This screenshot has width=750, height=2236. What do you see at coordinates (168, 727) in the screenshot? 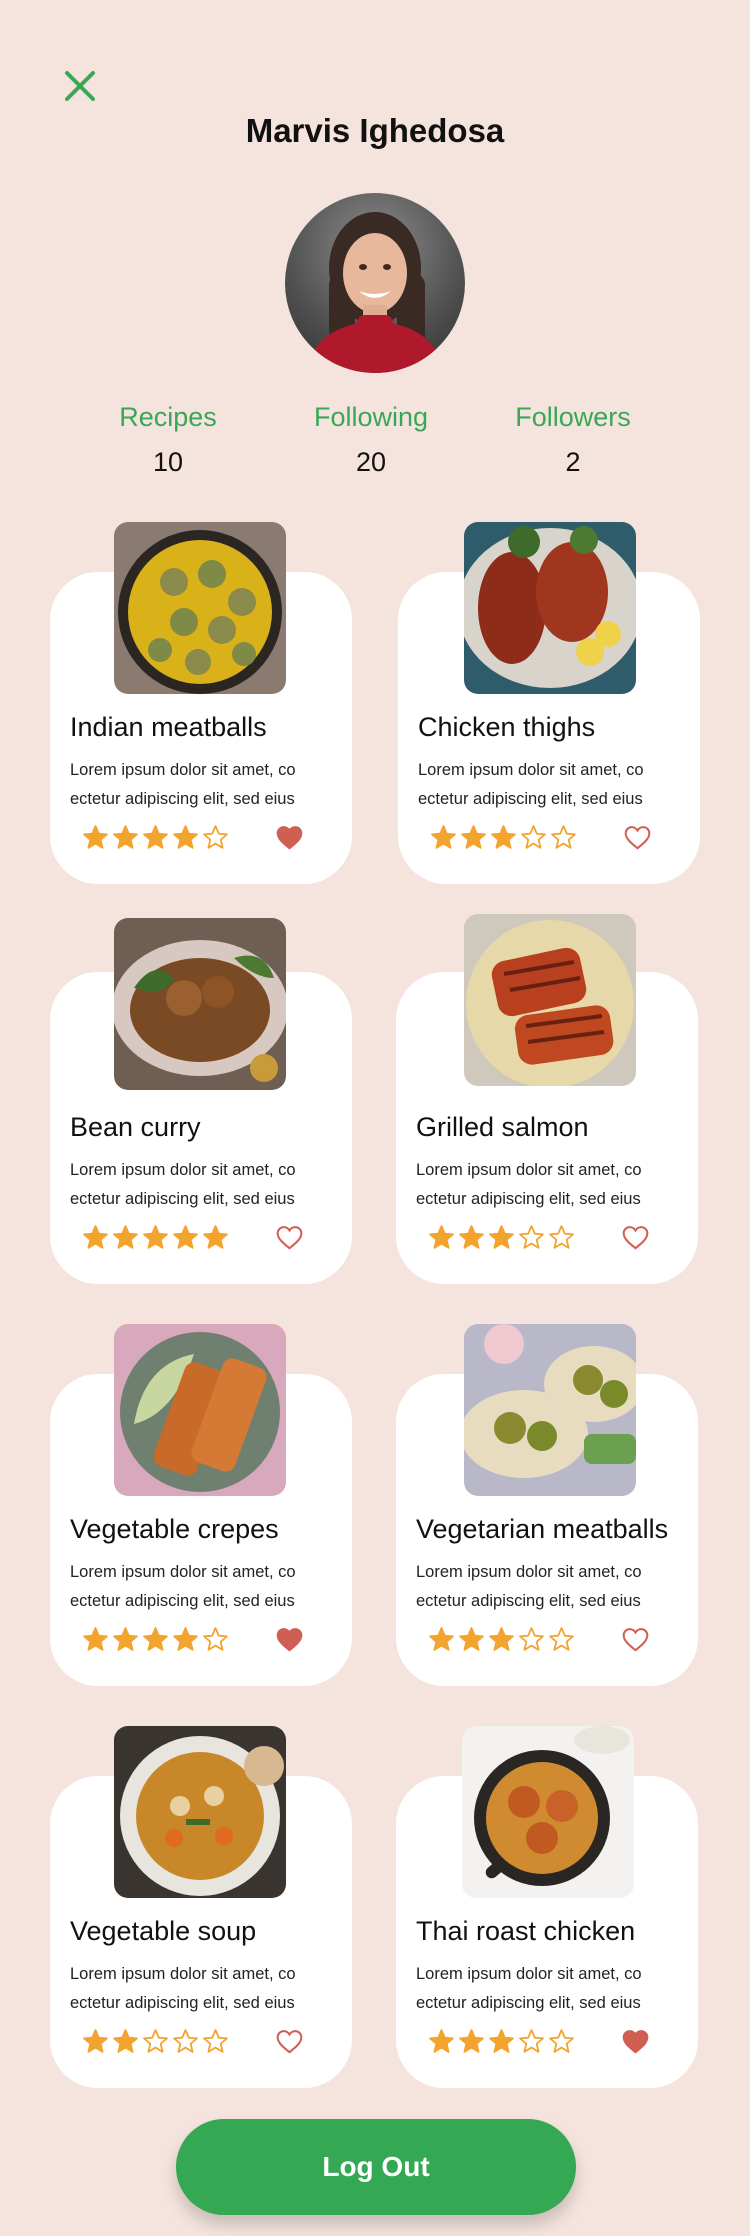
I see `recipe-title: Indian meatballs` at bounding box center [168, 727].